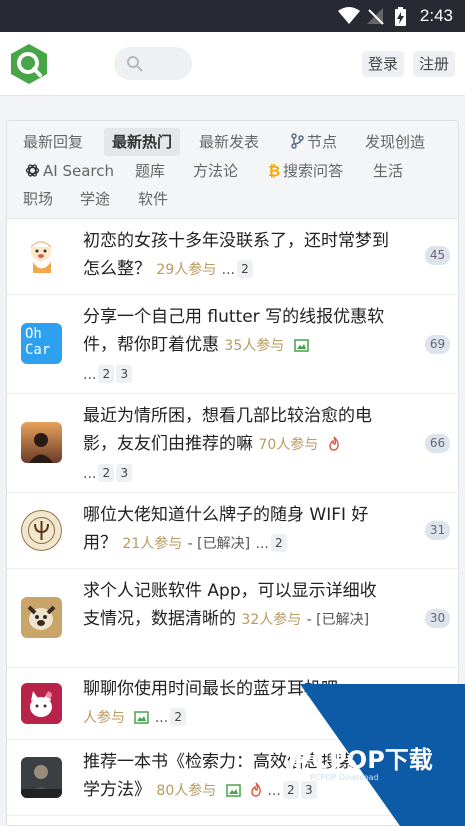  Describe the element at coordinates (271, 620) in the screenshot. I see `participants-count: 32人参与` at that location.